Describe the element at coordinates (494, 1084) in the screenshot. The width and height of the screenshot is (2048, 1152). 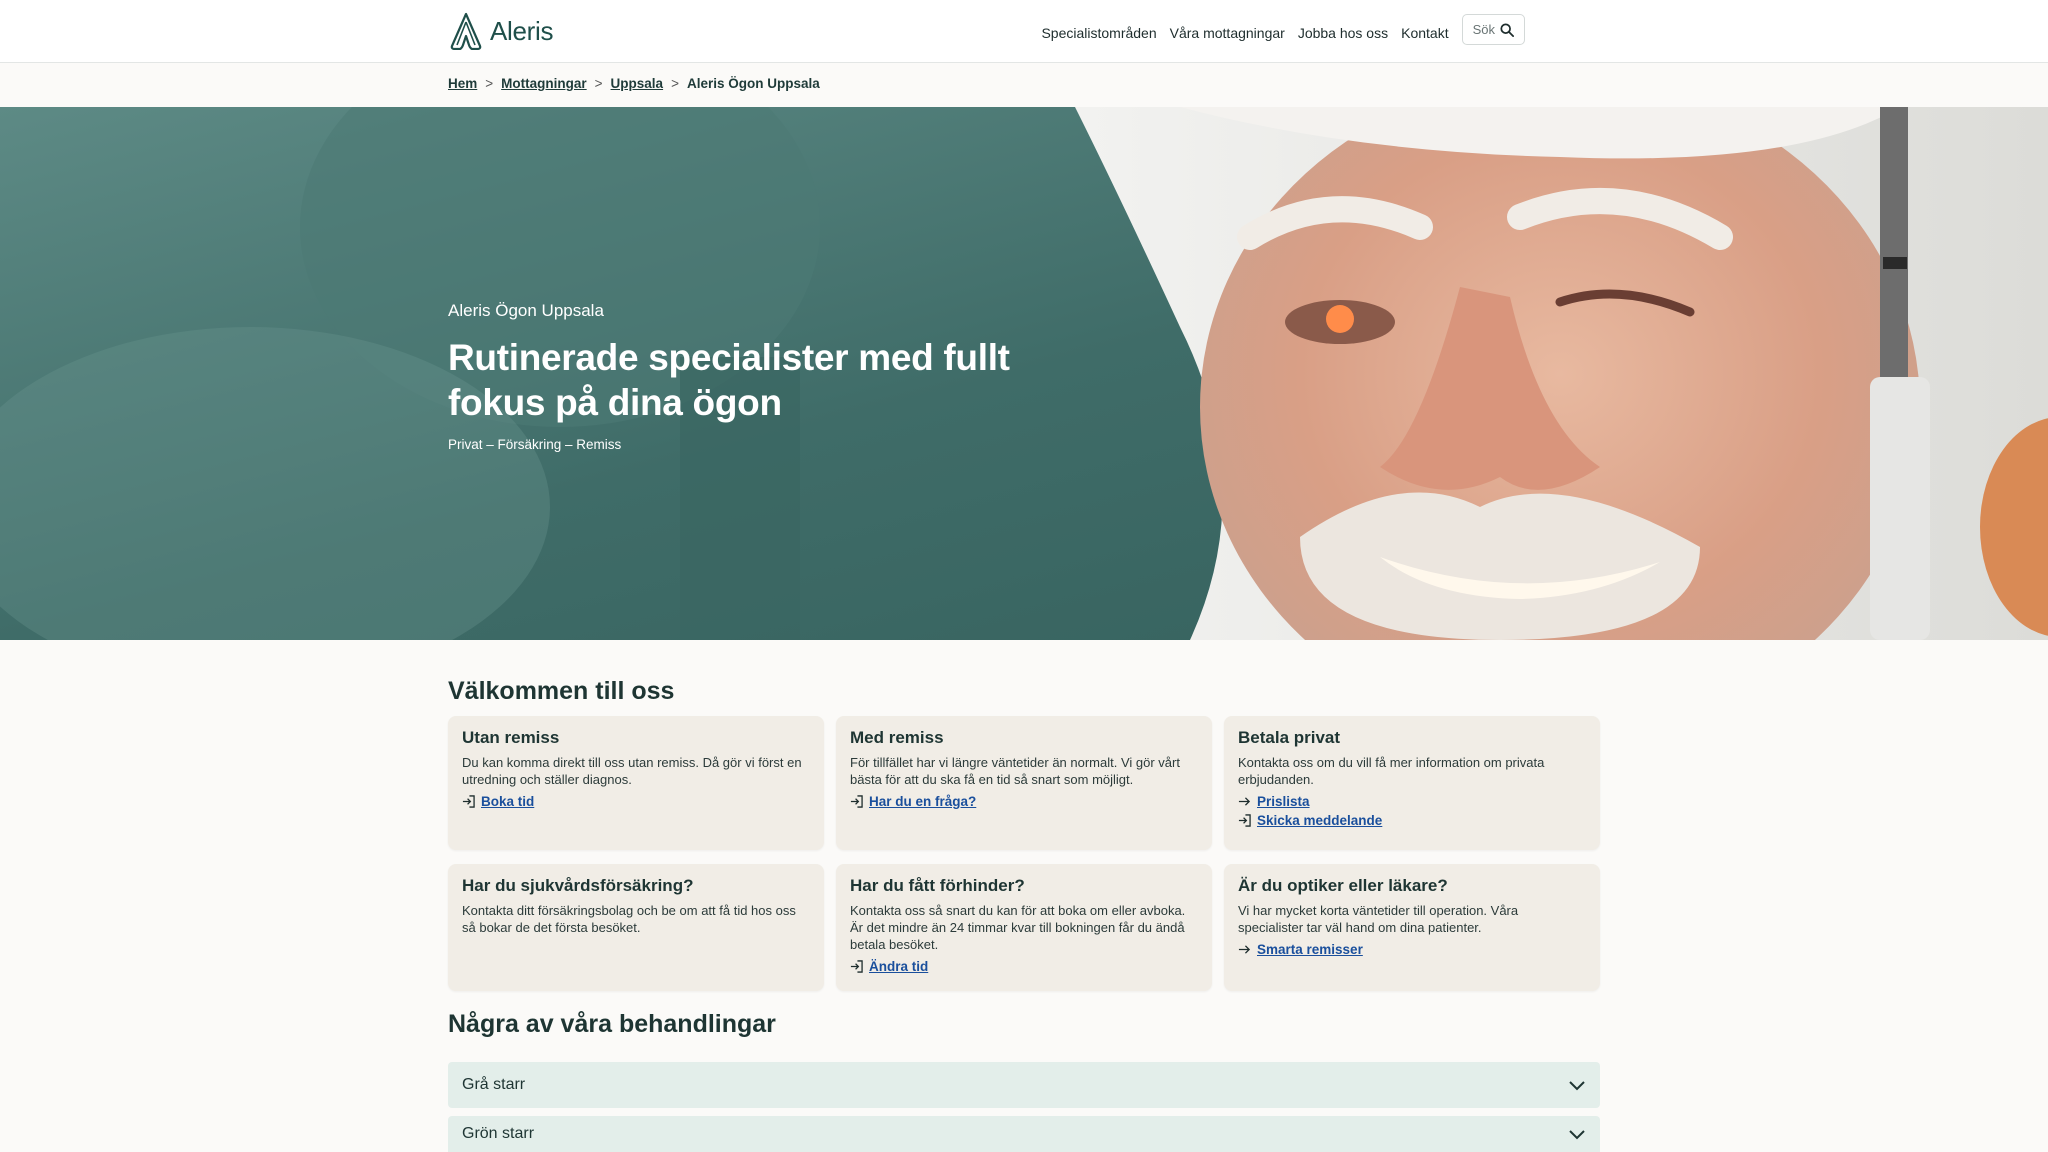
I see `accordion-label: Grå starr` at that location.